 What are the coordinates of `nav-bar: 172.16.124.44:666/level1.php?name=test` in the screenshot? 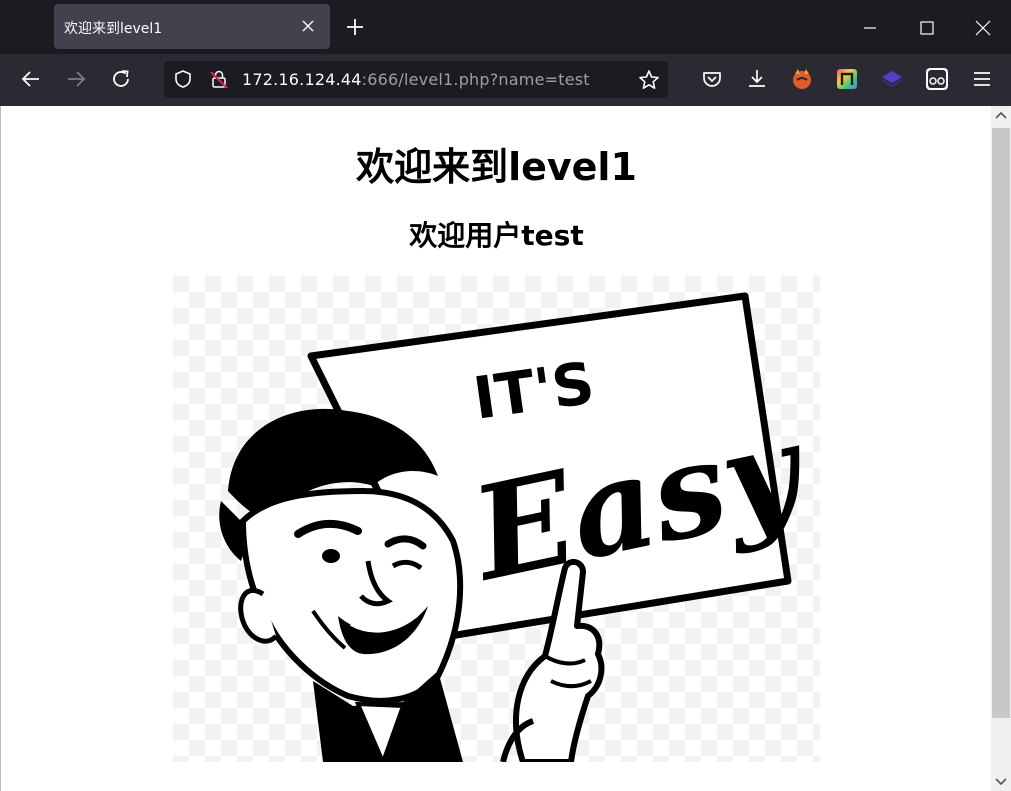 It's located at (505, 80).